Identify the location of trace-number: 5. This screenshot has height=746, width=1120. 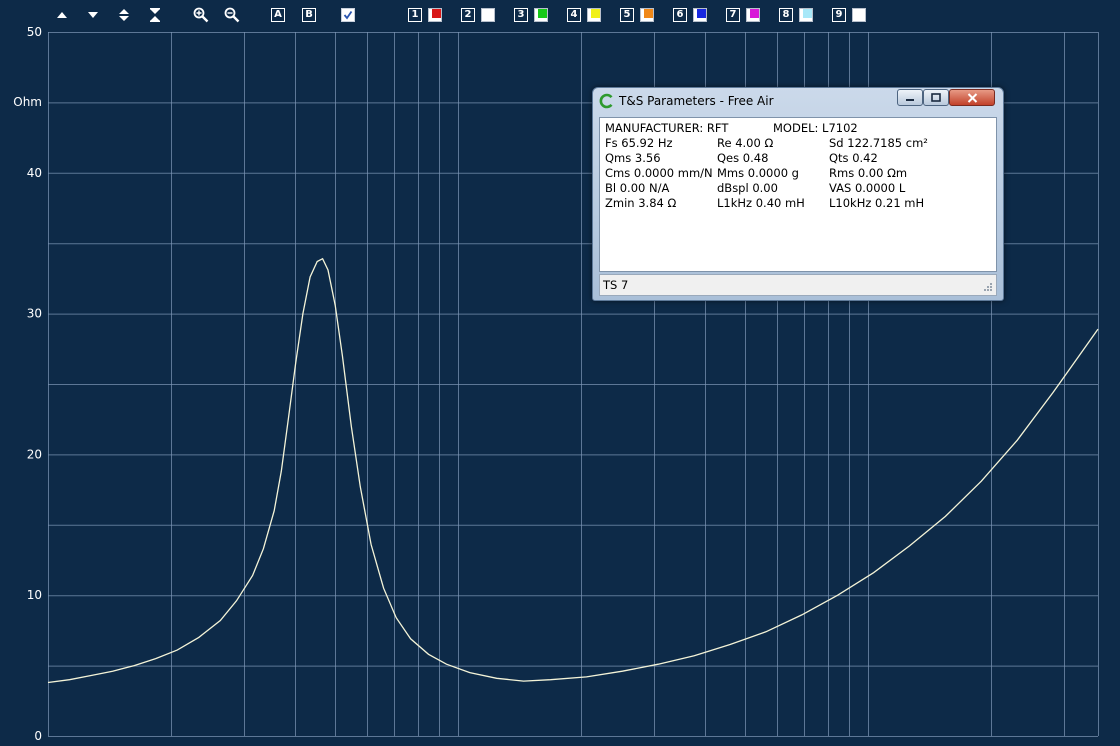
(627, 15).